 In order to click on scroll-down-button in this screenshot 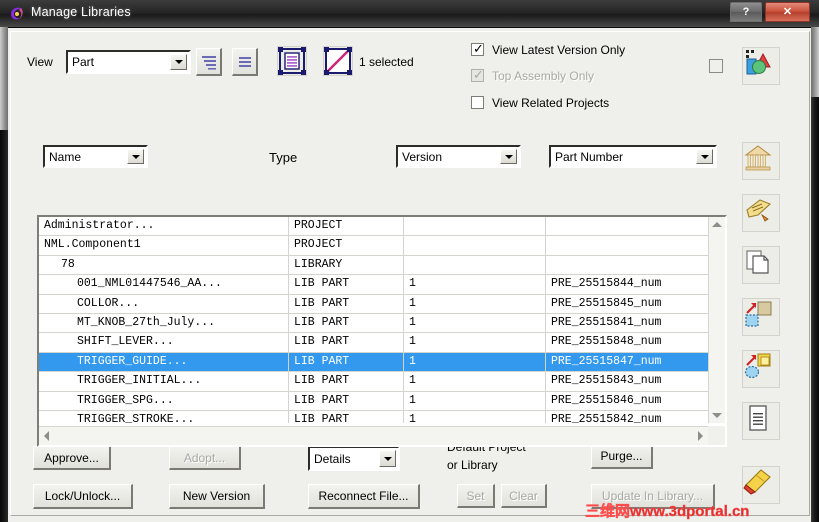, I will do `click(717, 415)`.